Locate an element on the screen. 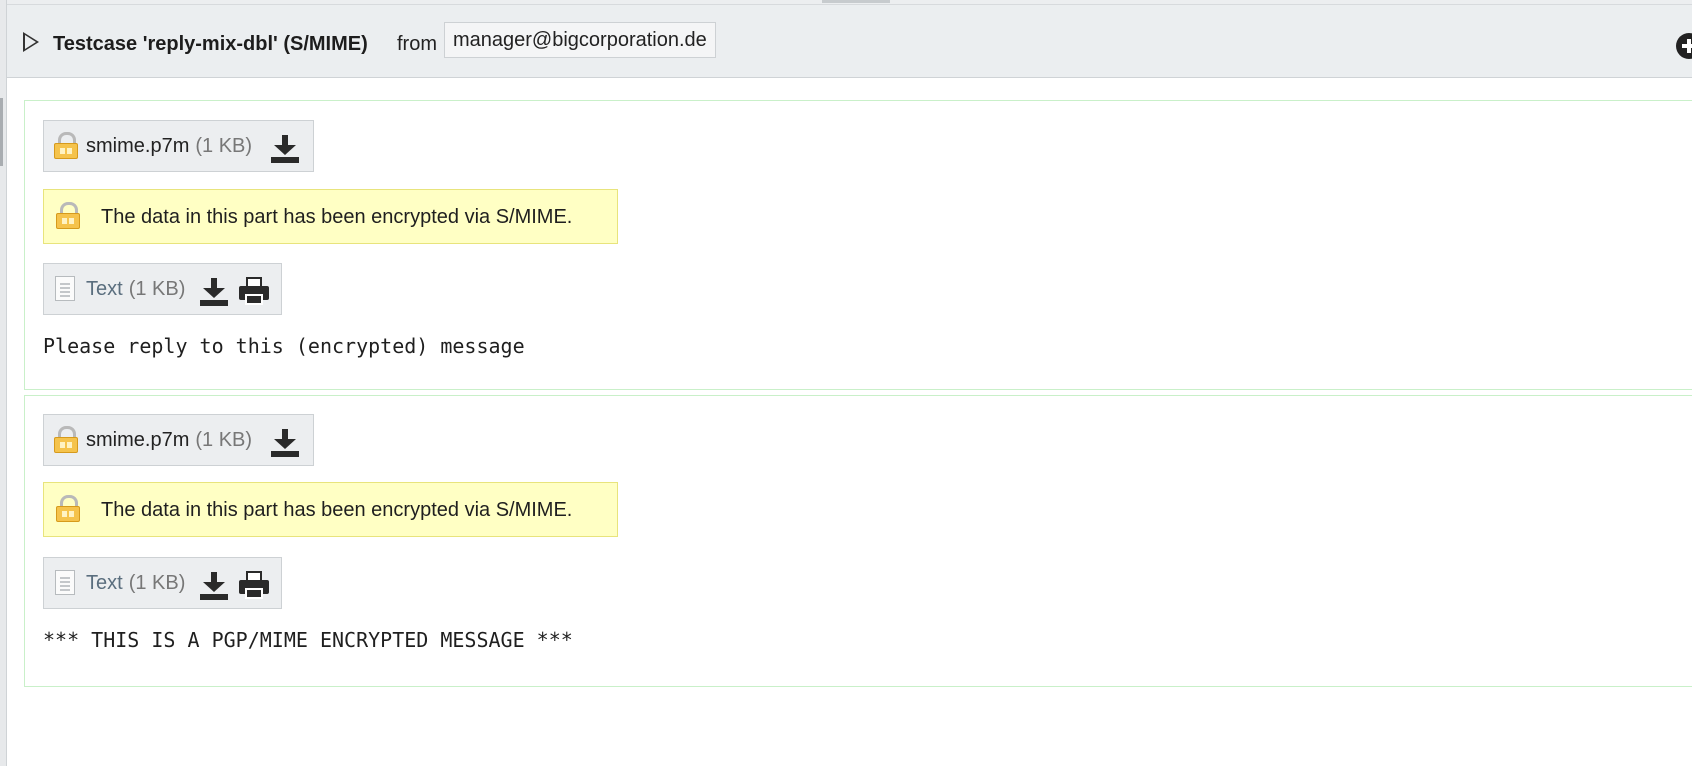 This screenshot has height=766, width=1692. sender-address: manager@bigcorporation.de is located at coordinates (580, 40).